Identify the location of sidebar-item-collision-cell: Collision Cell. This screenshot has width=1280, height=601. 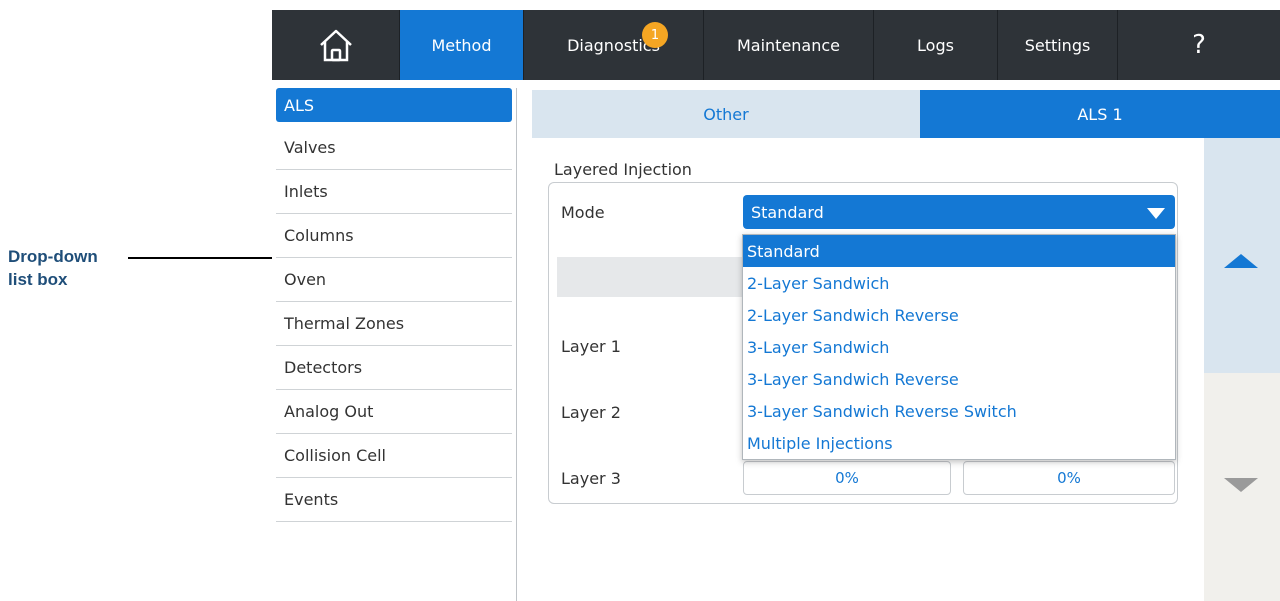
(394, 456).